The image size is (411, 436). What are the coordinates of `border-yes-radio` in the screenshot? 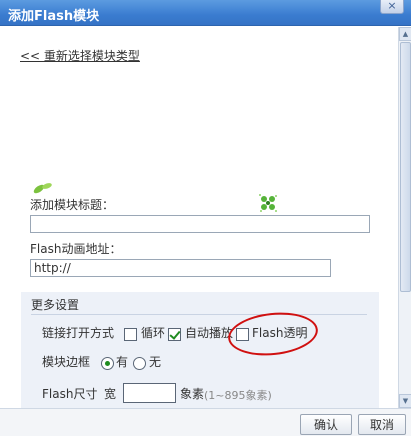 It's located at (107, 363).